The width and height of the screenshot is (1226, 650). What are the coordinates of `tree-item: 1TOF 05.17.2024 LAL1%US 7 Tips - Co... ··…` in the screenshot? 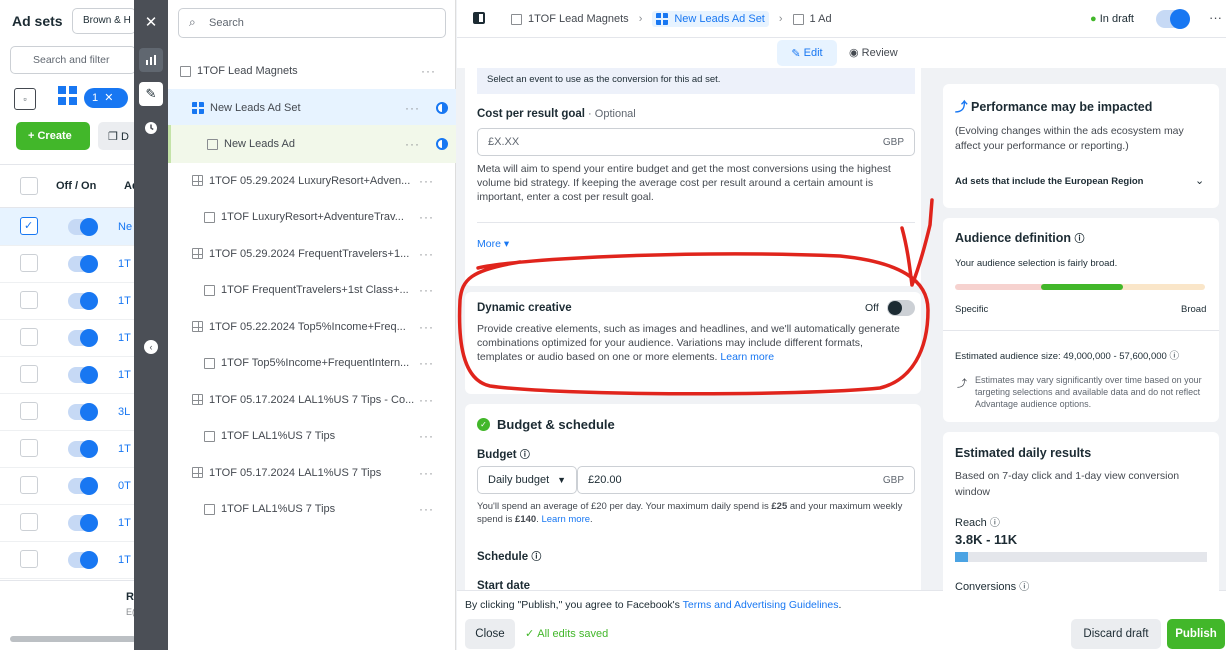 It's located at (312, 400).